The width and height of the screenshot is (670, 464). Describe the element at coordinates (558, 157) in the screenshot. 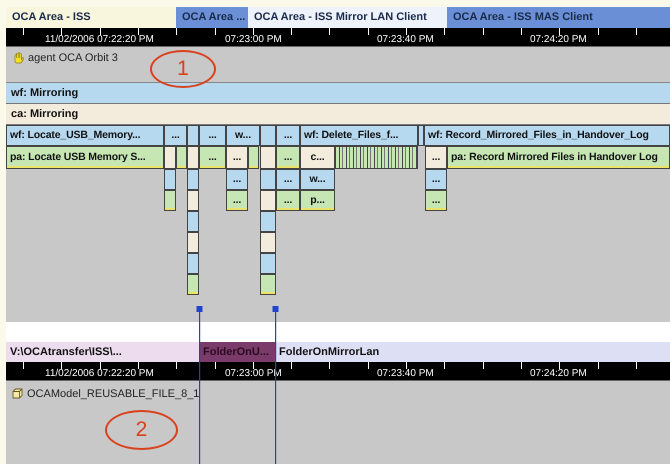

I see `task-bar: pa: Record Mirrored Files in Handover Log` at that location.